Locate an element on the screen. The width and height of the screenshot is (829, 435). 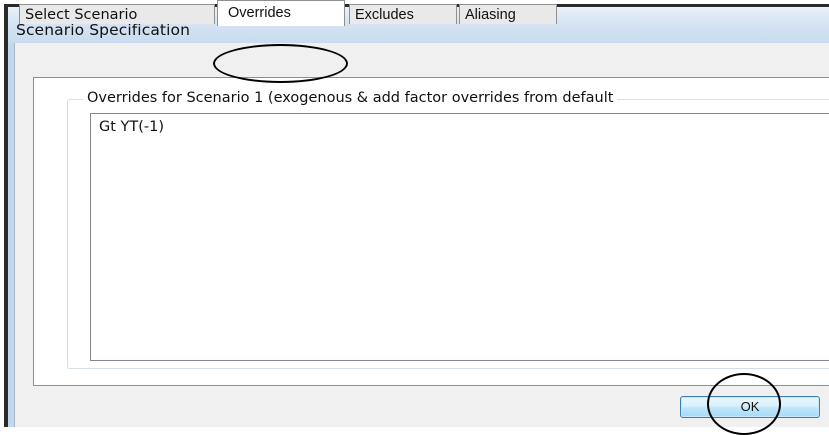
tab-aliasing: Aliasing is located at coordinates (508, 14).